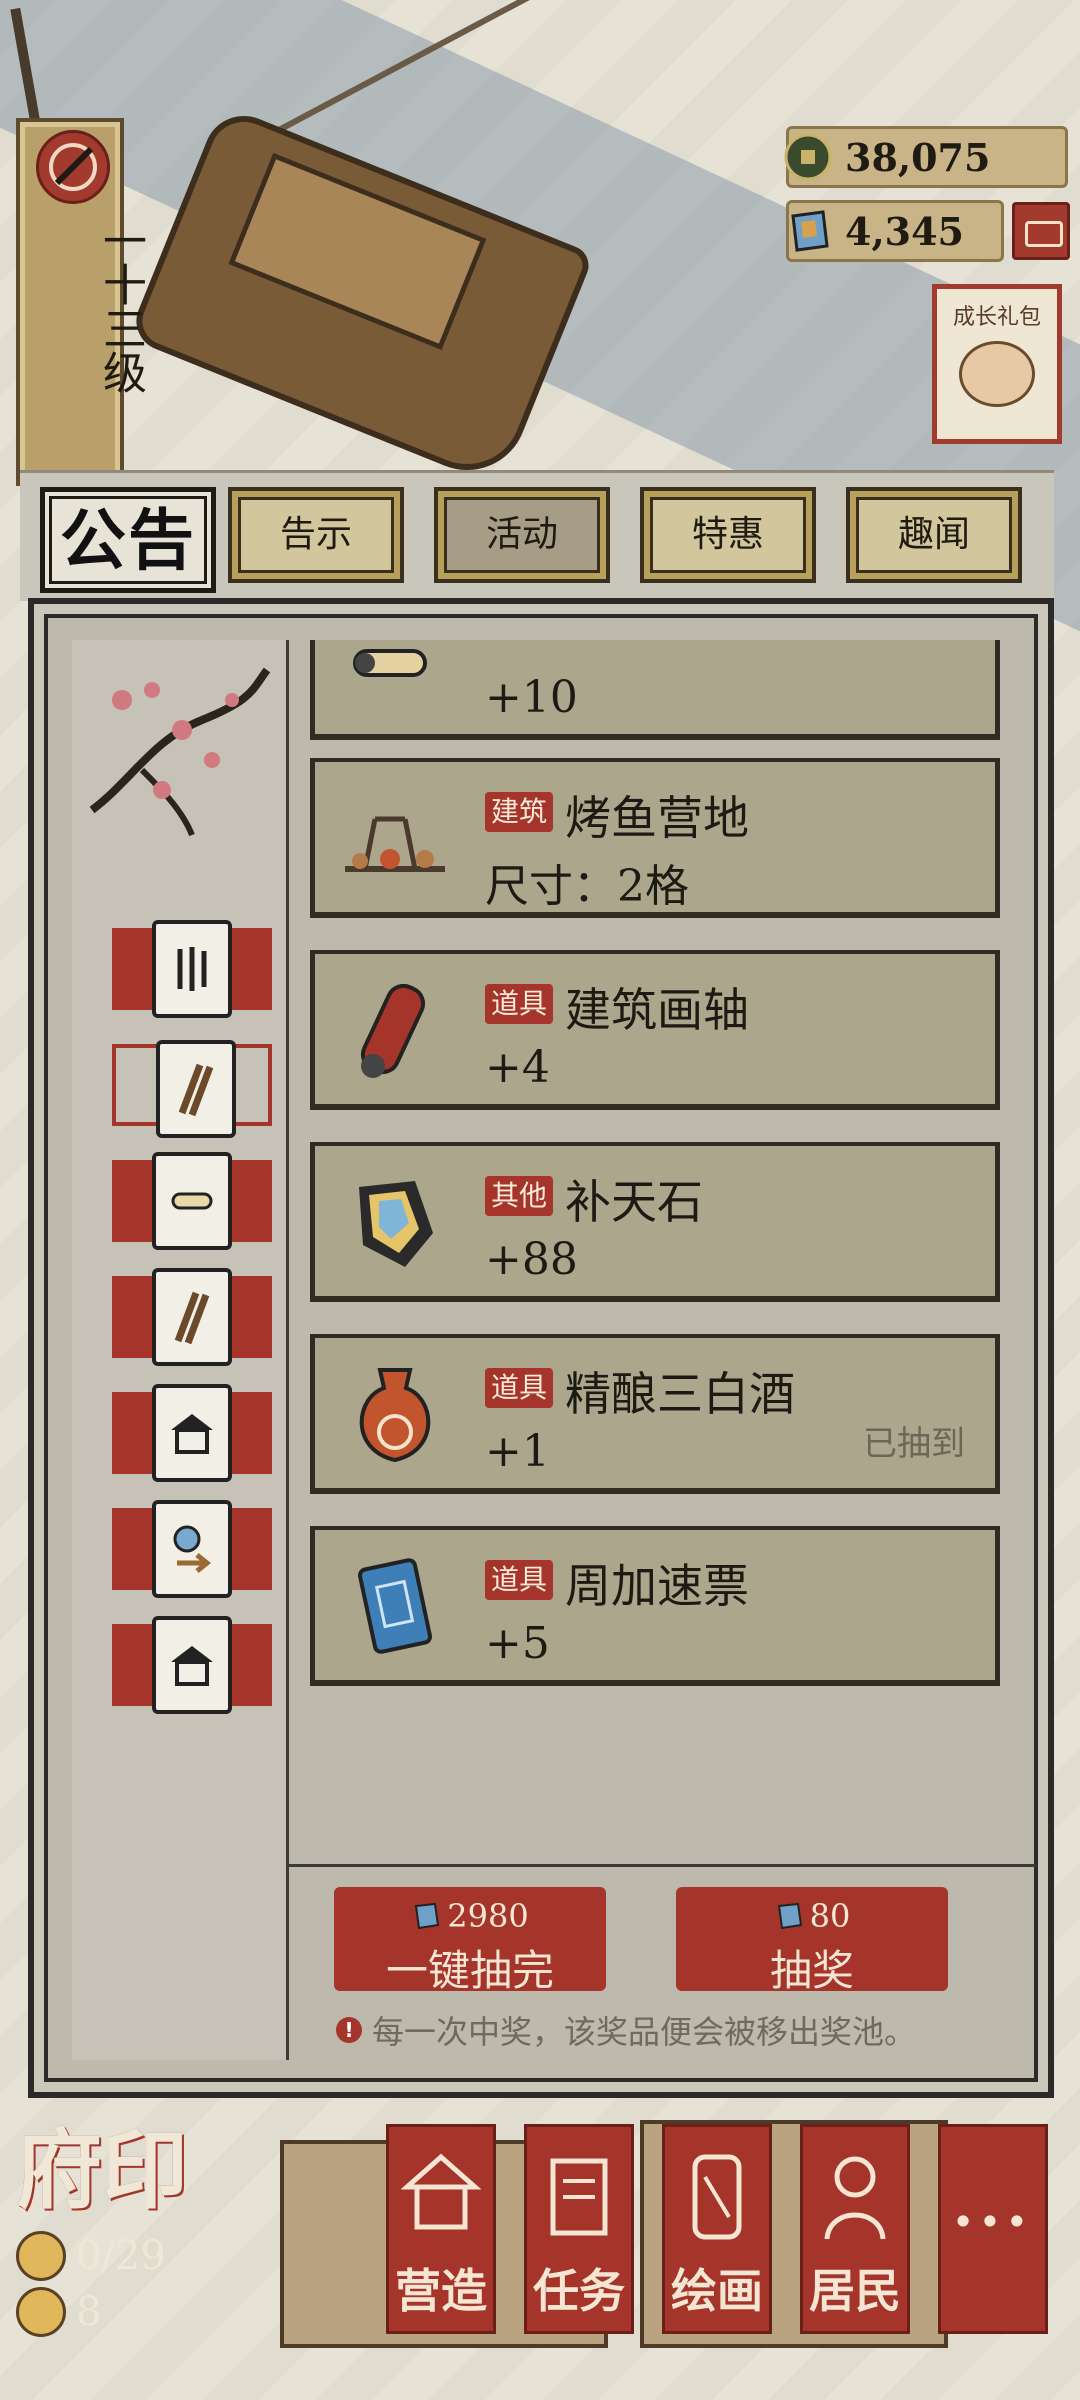  I want to click on event-sidebar, so click(180, 1350).